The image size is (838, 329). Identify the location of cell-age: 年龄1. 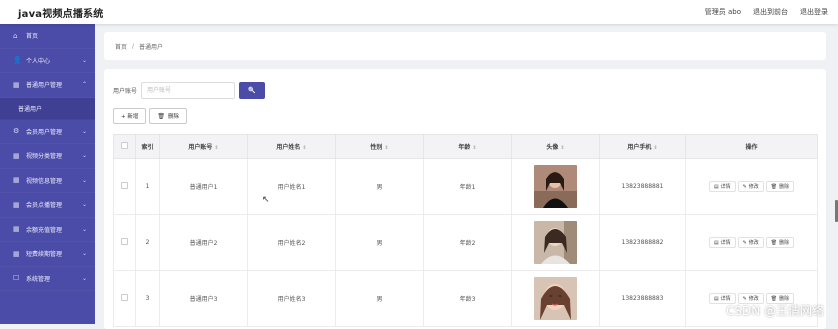
(468, 187).